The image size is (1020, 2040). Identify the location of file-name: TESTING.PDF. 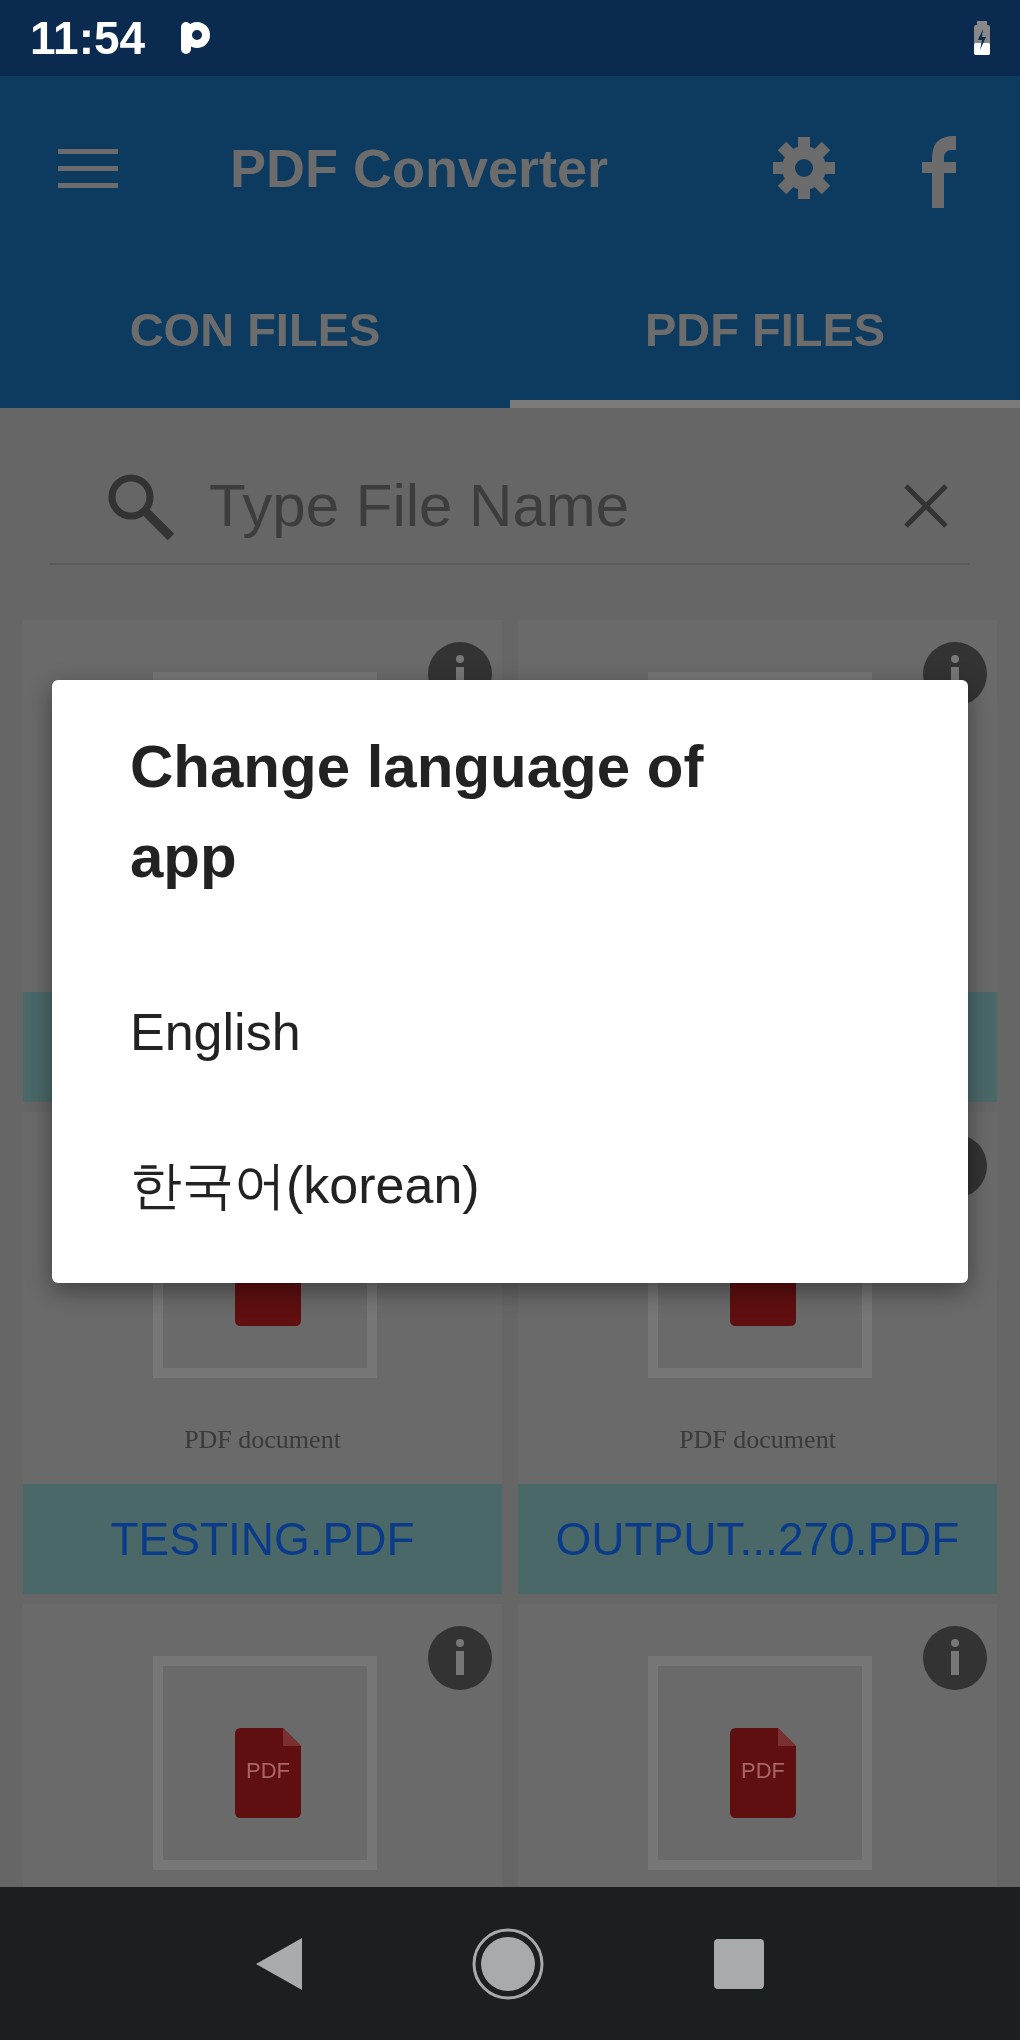
(262, 1539).